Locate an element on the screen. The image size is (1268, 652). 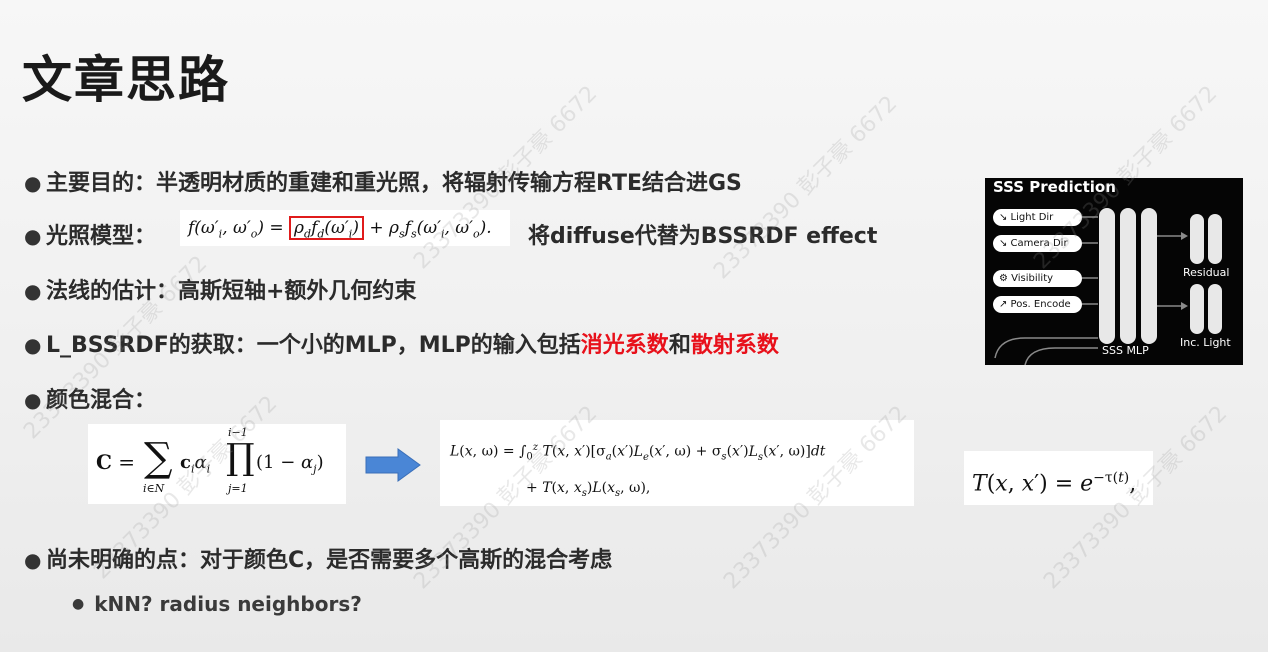
bullet-bssrdf: ● L_BSSRDF的获取：一个小的MLP，MLP的输入包括消光系数和散射系数 is located at coordinates (401, 345).